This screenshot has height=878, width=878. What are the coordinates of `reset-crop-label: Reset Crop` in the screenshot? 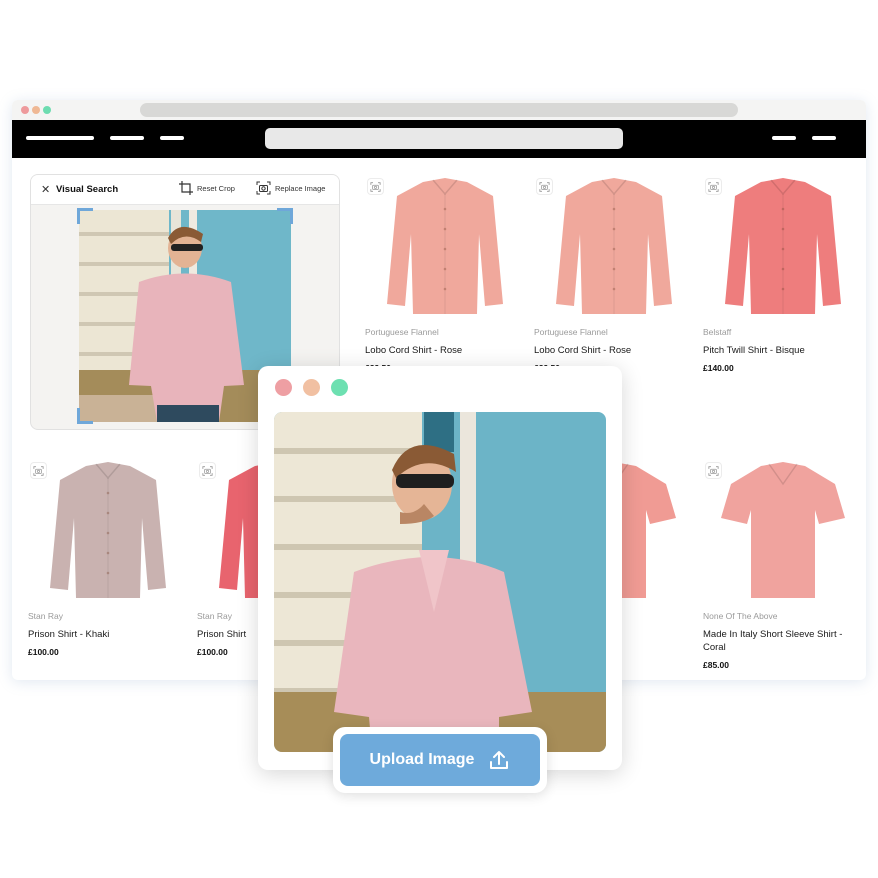 It's located at (216, 188).